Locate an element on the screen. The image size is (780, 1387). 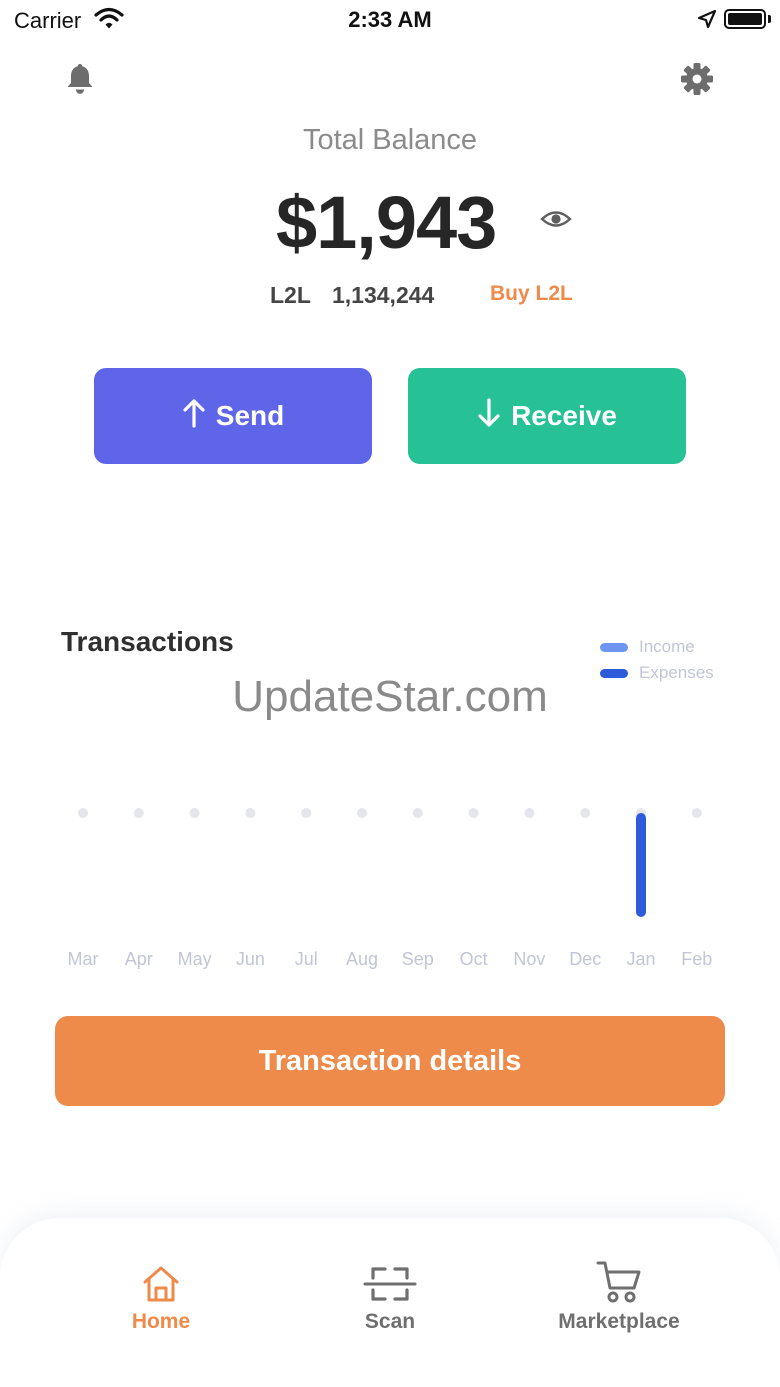
status-bar: Carrier 2:33 AM is located at coordinates (390, 20).